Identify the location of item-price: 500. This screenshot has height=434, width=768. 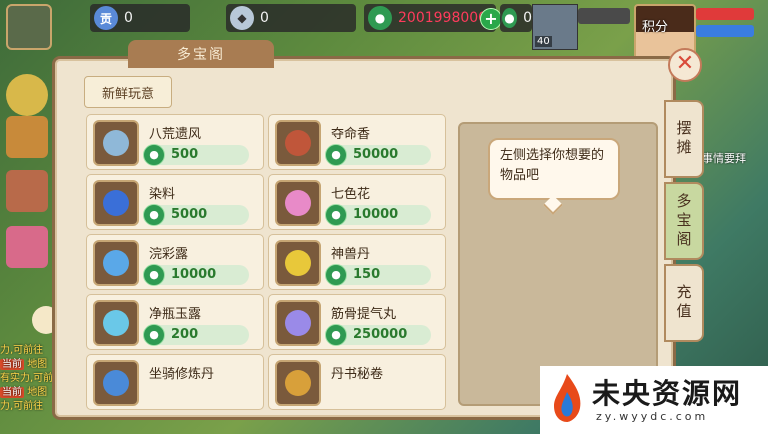
(185, 154).